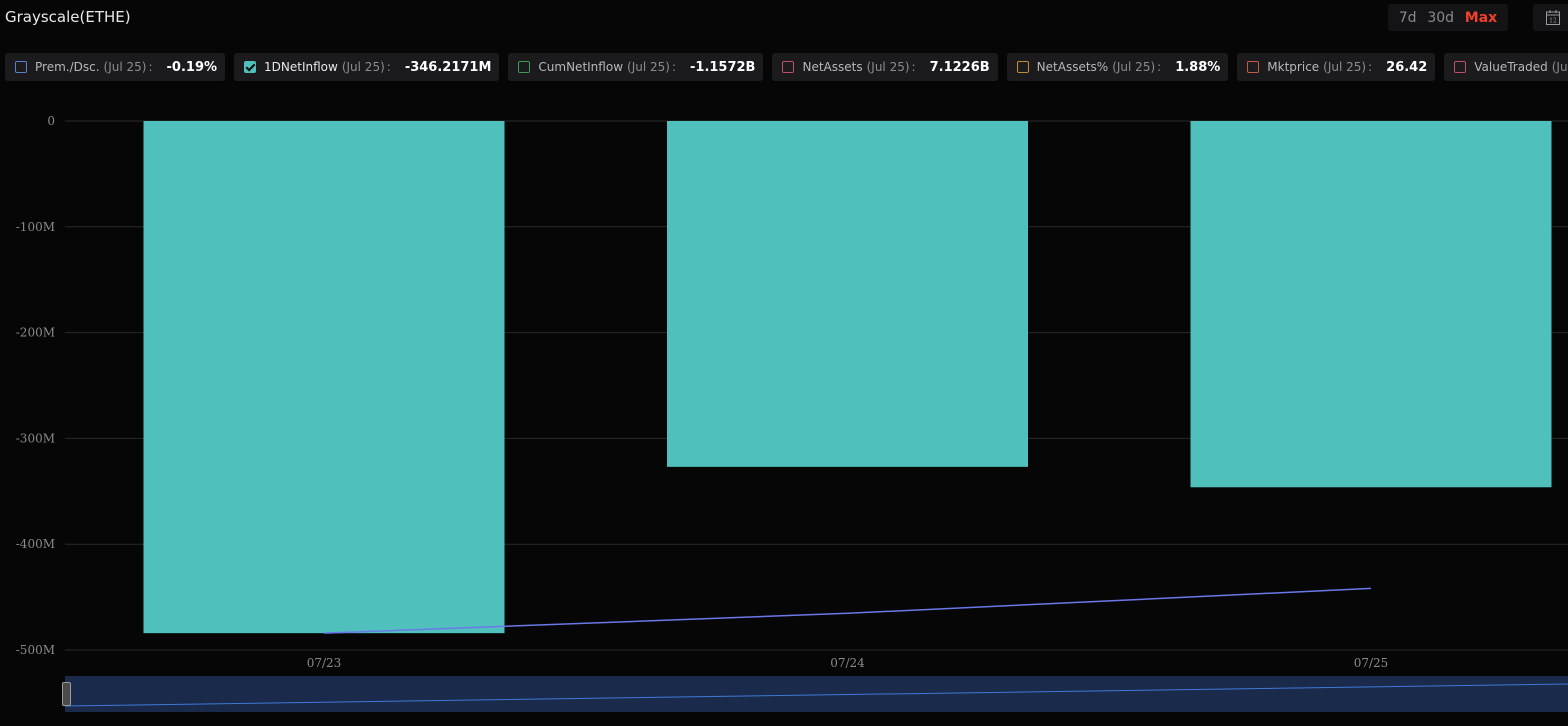 The height and width of the screenshot is (726, 1568). Describe the element at coordinates (1293, 67) in the screenshot. I see `legend-label: Mktprice` at that location.